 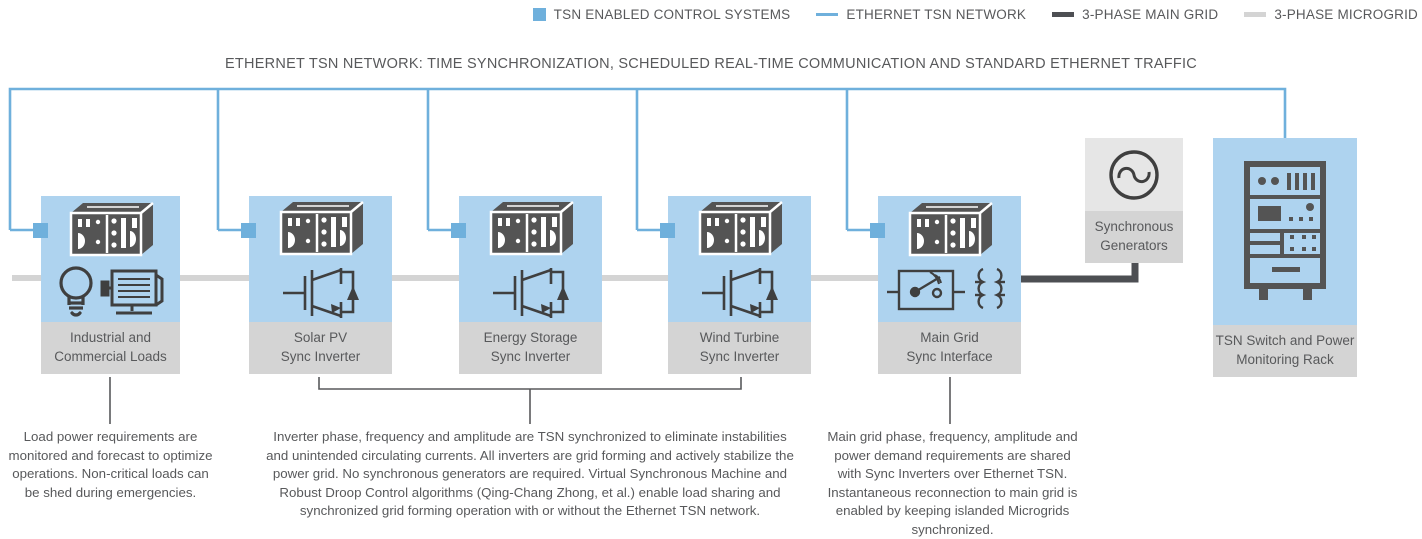 I want to click on caption-line-2: Sync Interface, so click(x=949, y=356).